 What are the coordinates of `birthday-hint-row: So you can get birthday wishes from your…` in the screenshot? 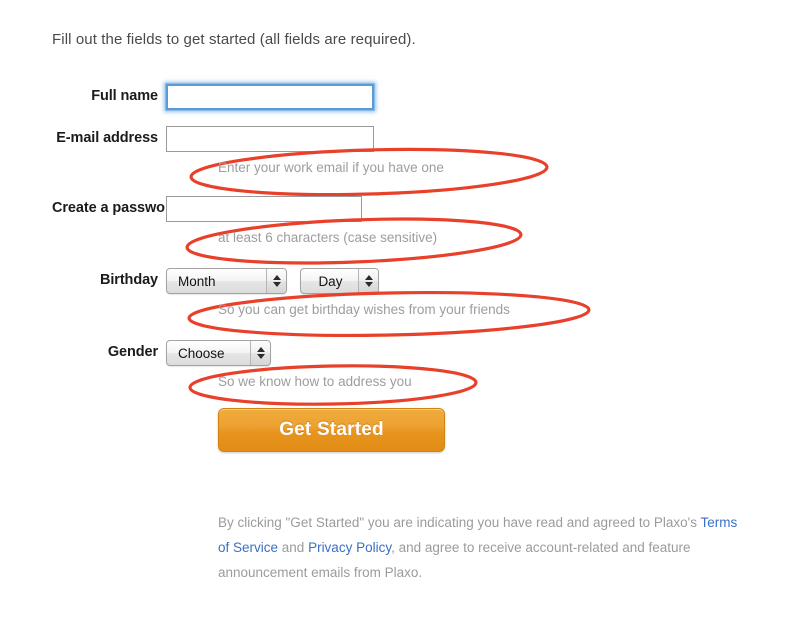 It's located at (400, 314).